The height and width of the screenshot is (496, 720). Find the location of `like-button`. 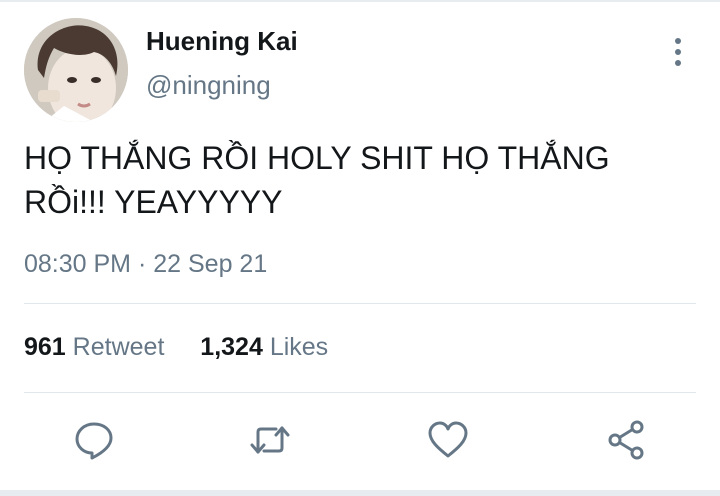

like-button is located at coordinates (448, 440).